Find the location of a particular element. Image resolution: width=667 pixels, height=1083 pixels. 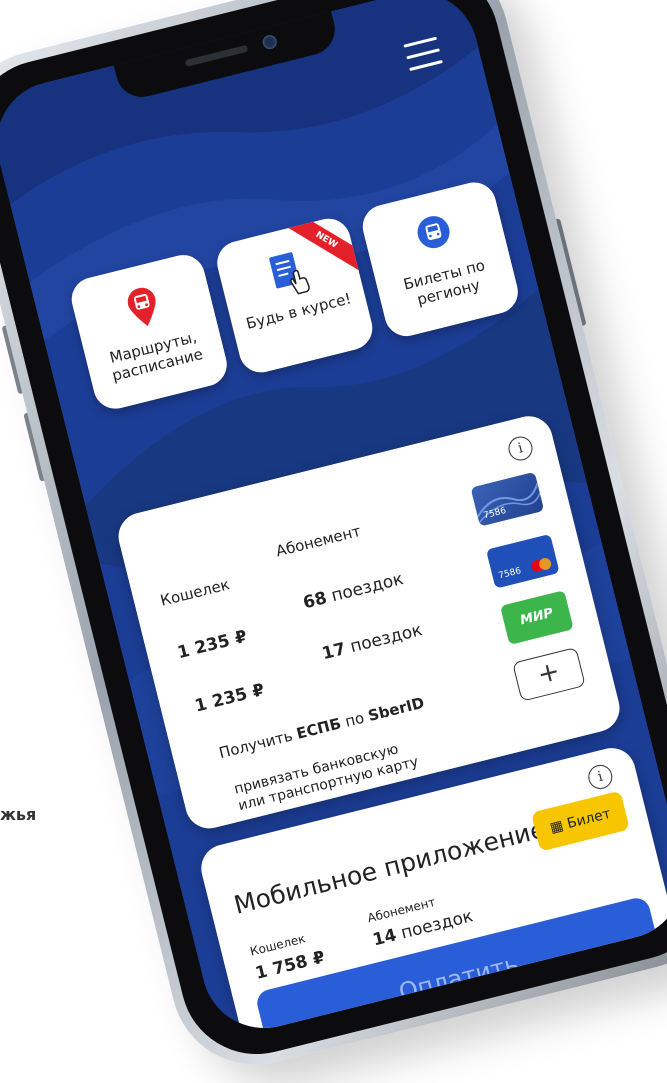

bus-circle-icon is located at coordinates (434, 235).